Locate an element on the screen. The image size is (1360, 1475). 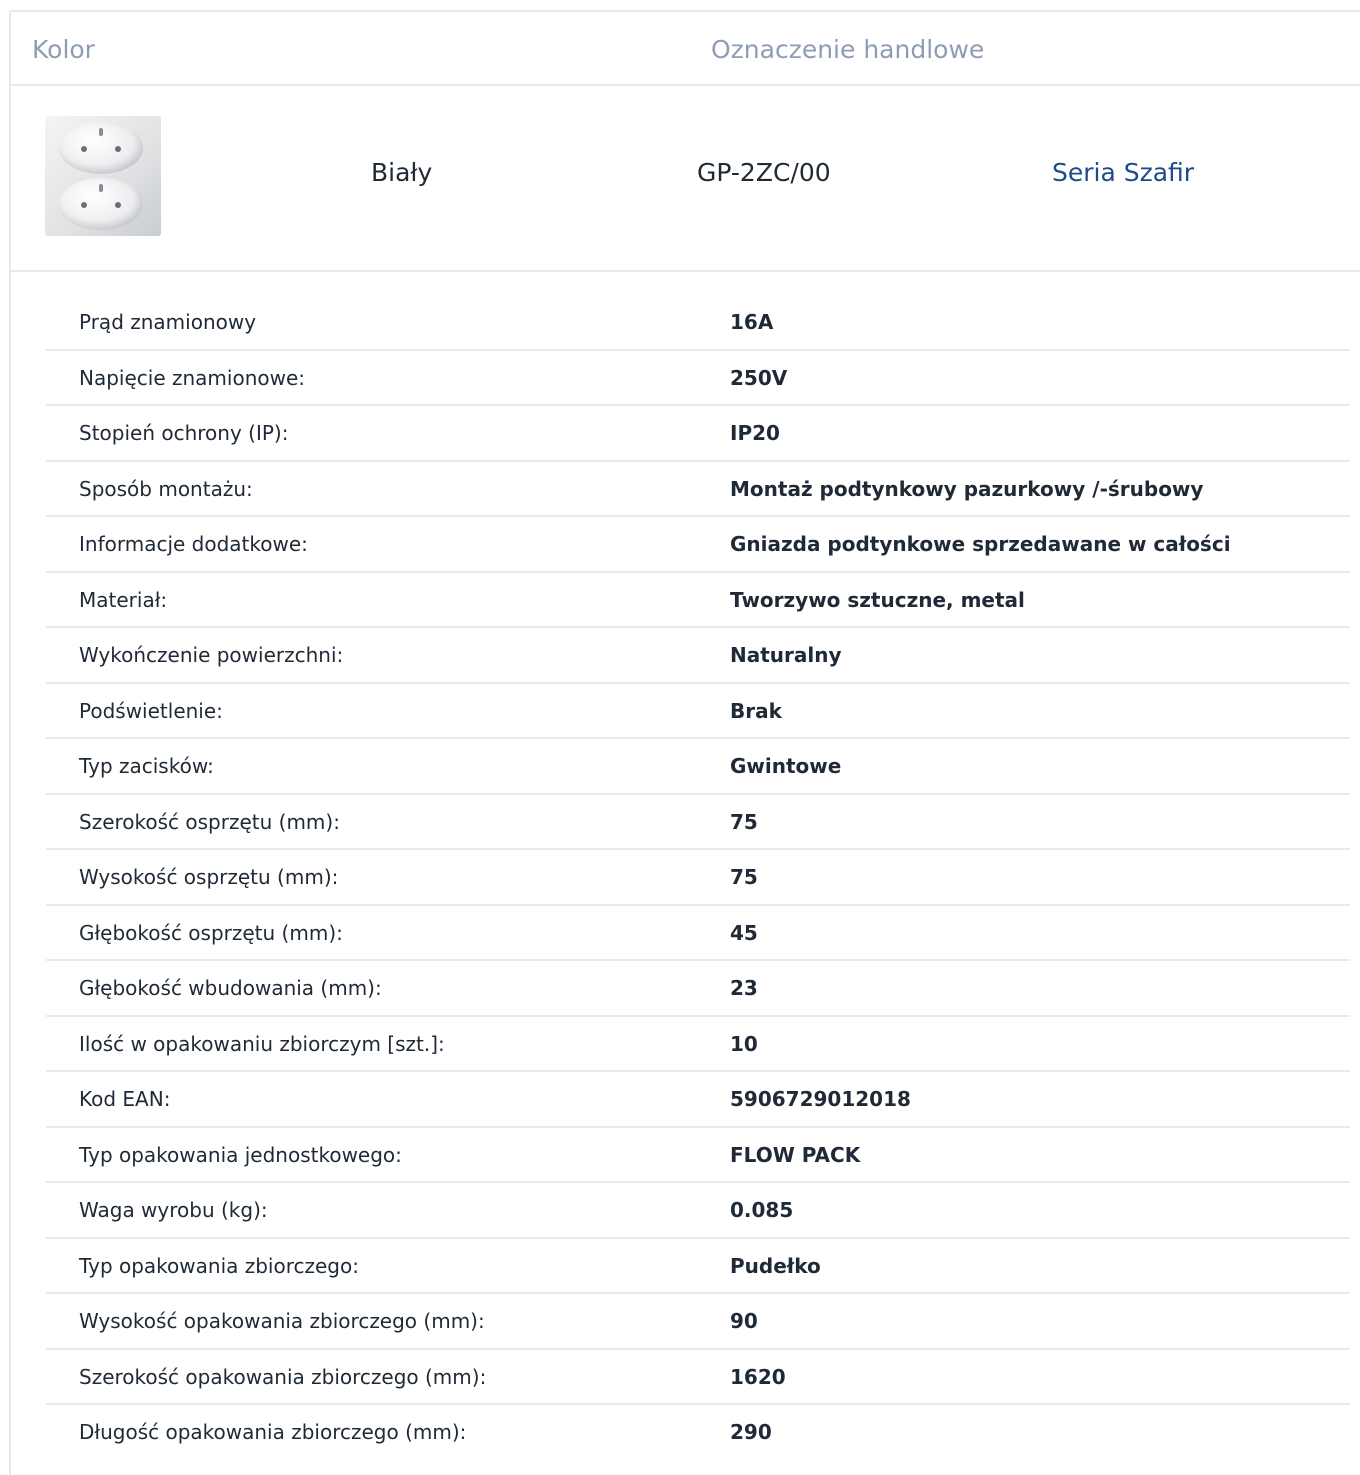
spec-value: FLOW PACK is located at coordinates (795, 1154).